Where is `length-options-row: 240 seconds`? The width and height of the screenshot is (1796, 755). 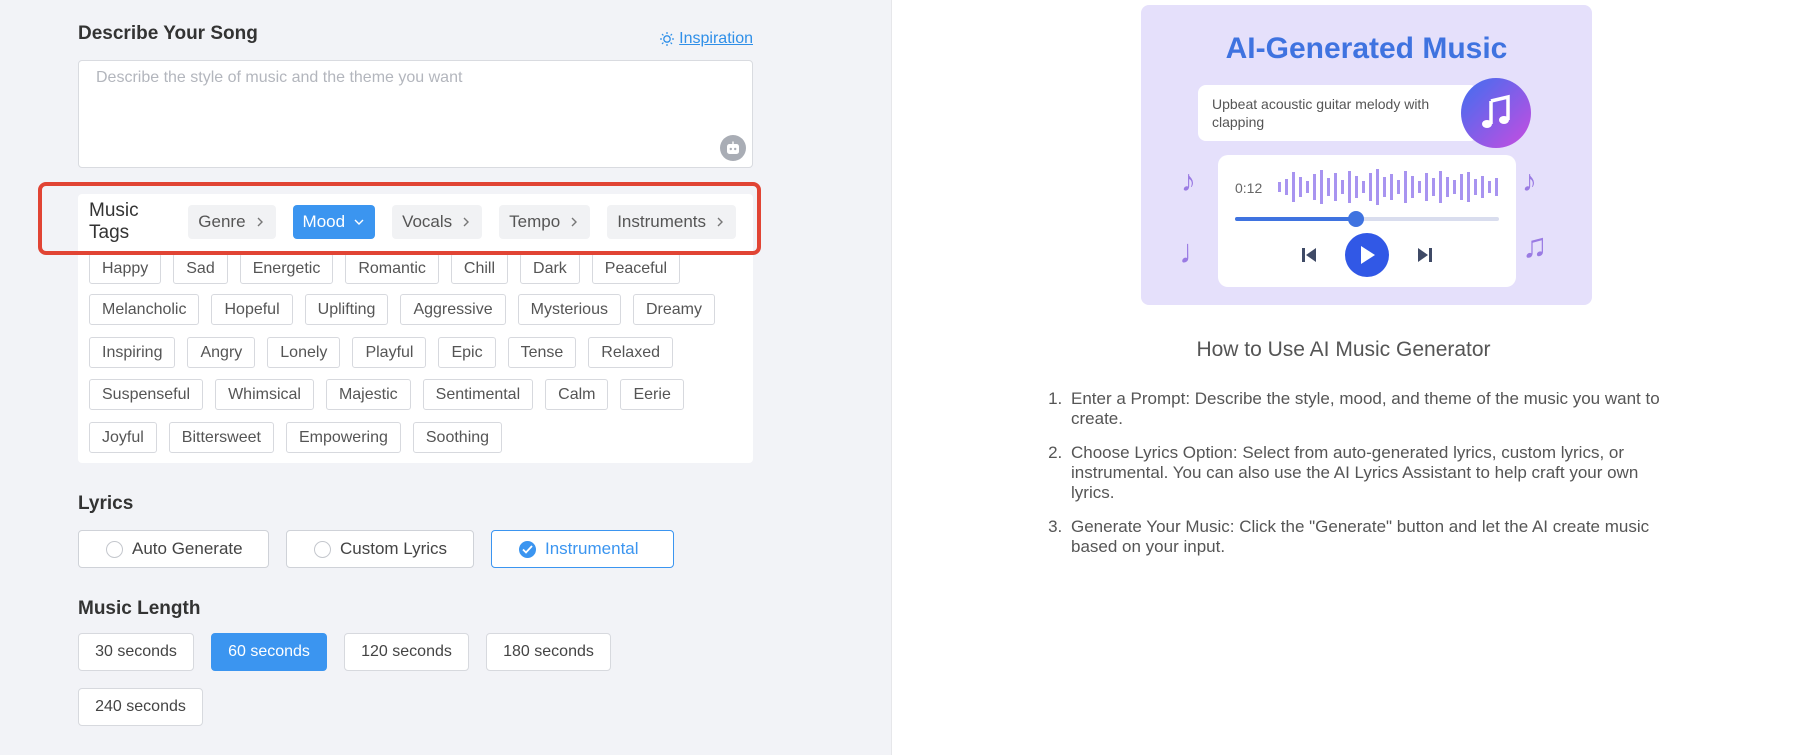 length-options-row: 240 seconds is located at coordinates (149, 707).